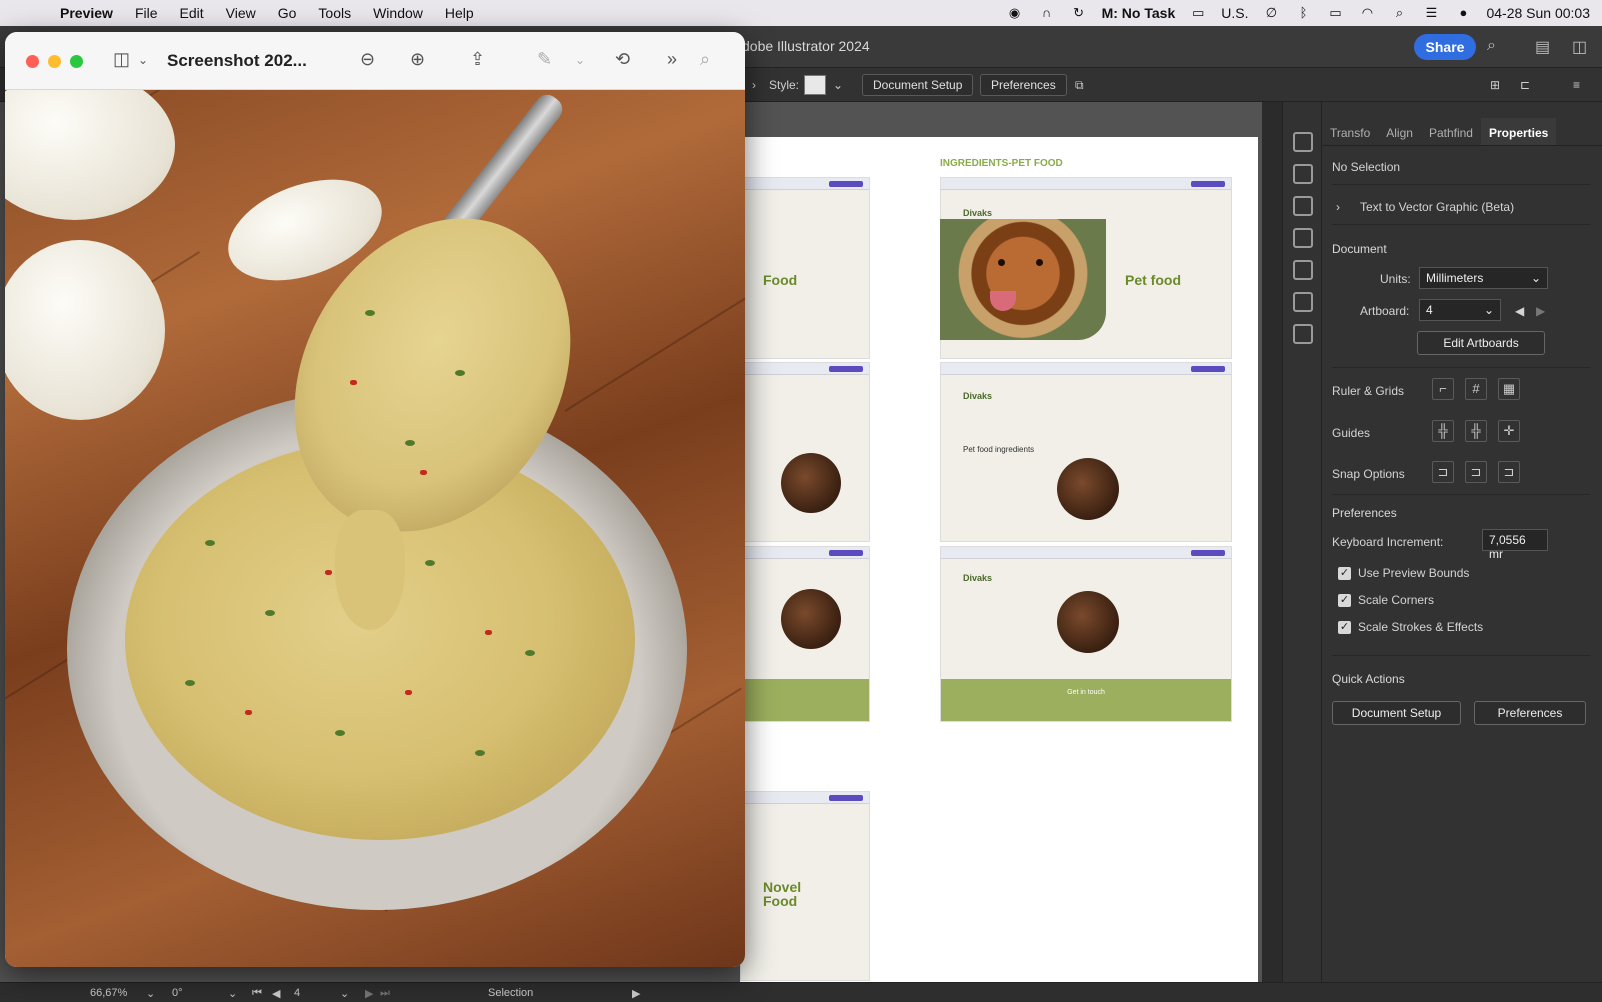  I want to click on tab-properties: Properties, so click(1518, 131).